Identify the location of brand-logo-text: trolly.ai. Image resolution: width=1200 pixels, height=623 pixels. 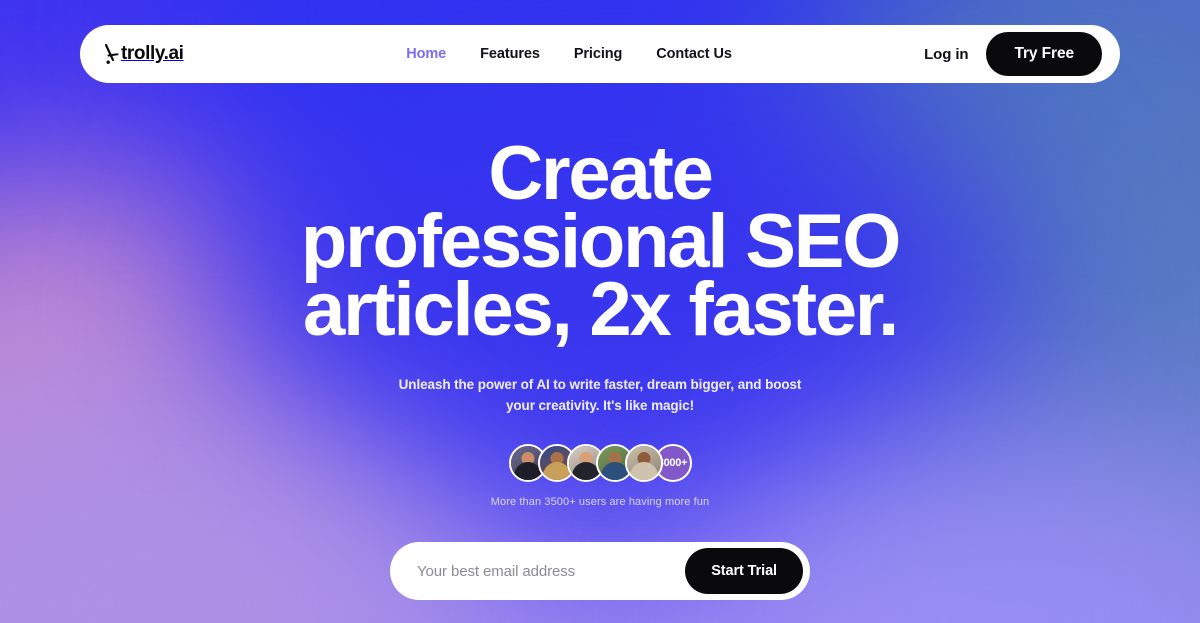
(152, 53).